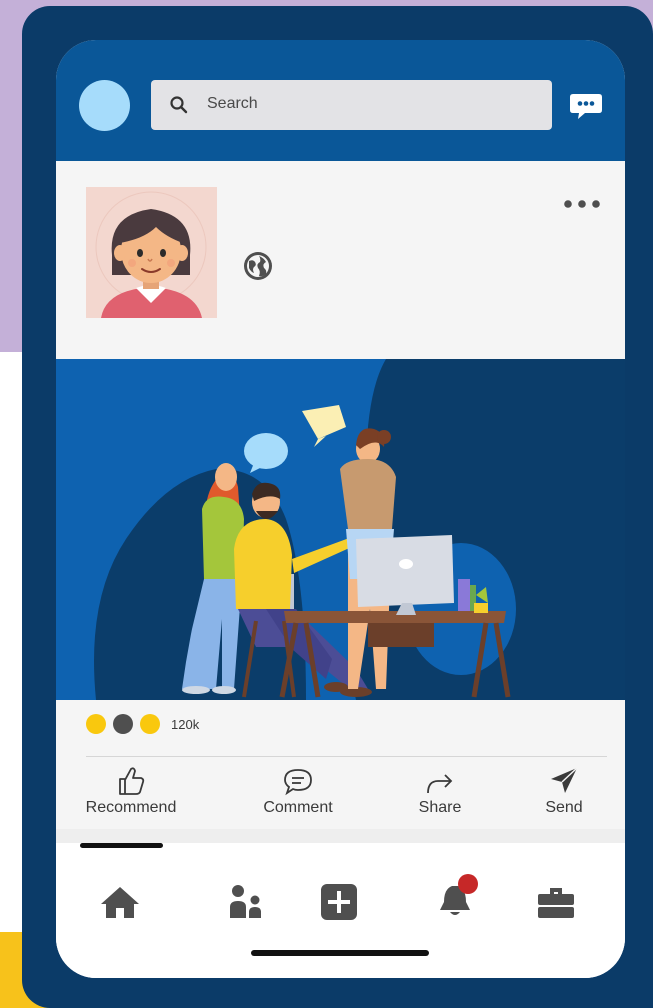 Image resolution: width=653 pixels, height=1008 pixels. I want to click on bottom-navigation, so click(340, 903).